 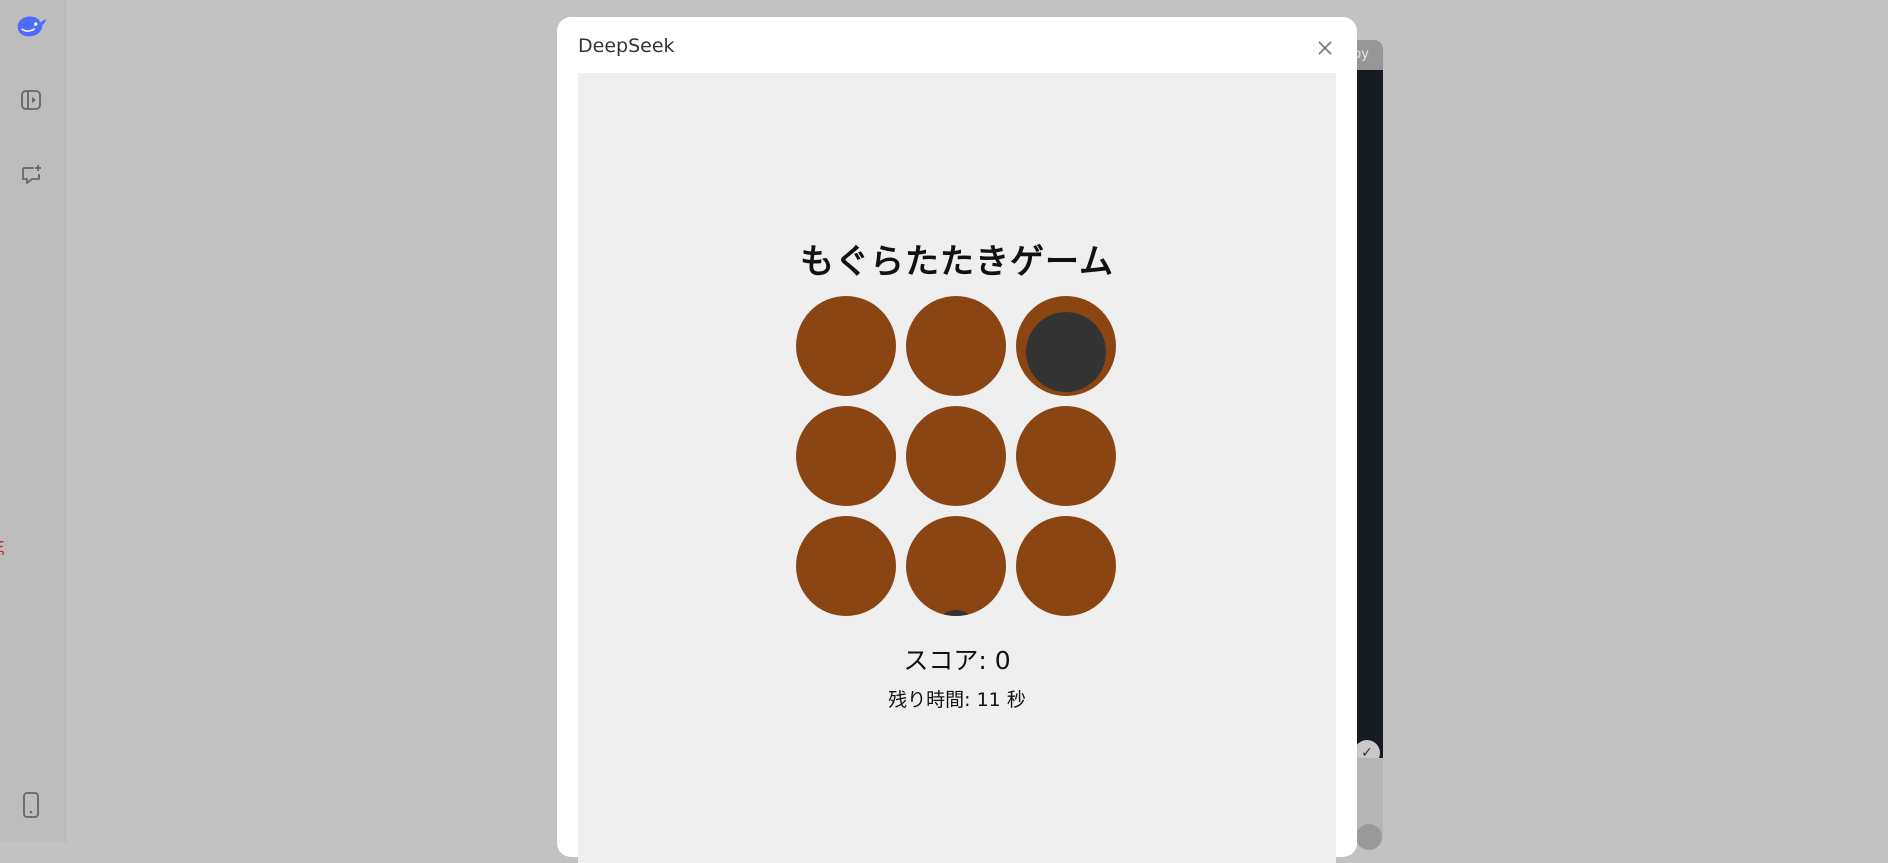 What do you see at coordinates (31, 100) in the screenshot?
I see `sidebar-toggle-icon` at bounding box center [31, 100].